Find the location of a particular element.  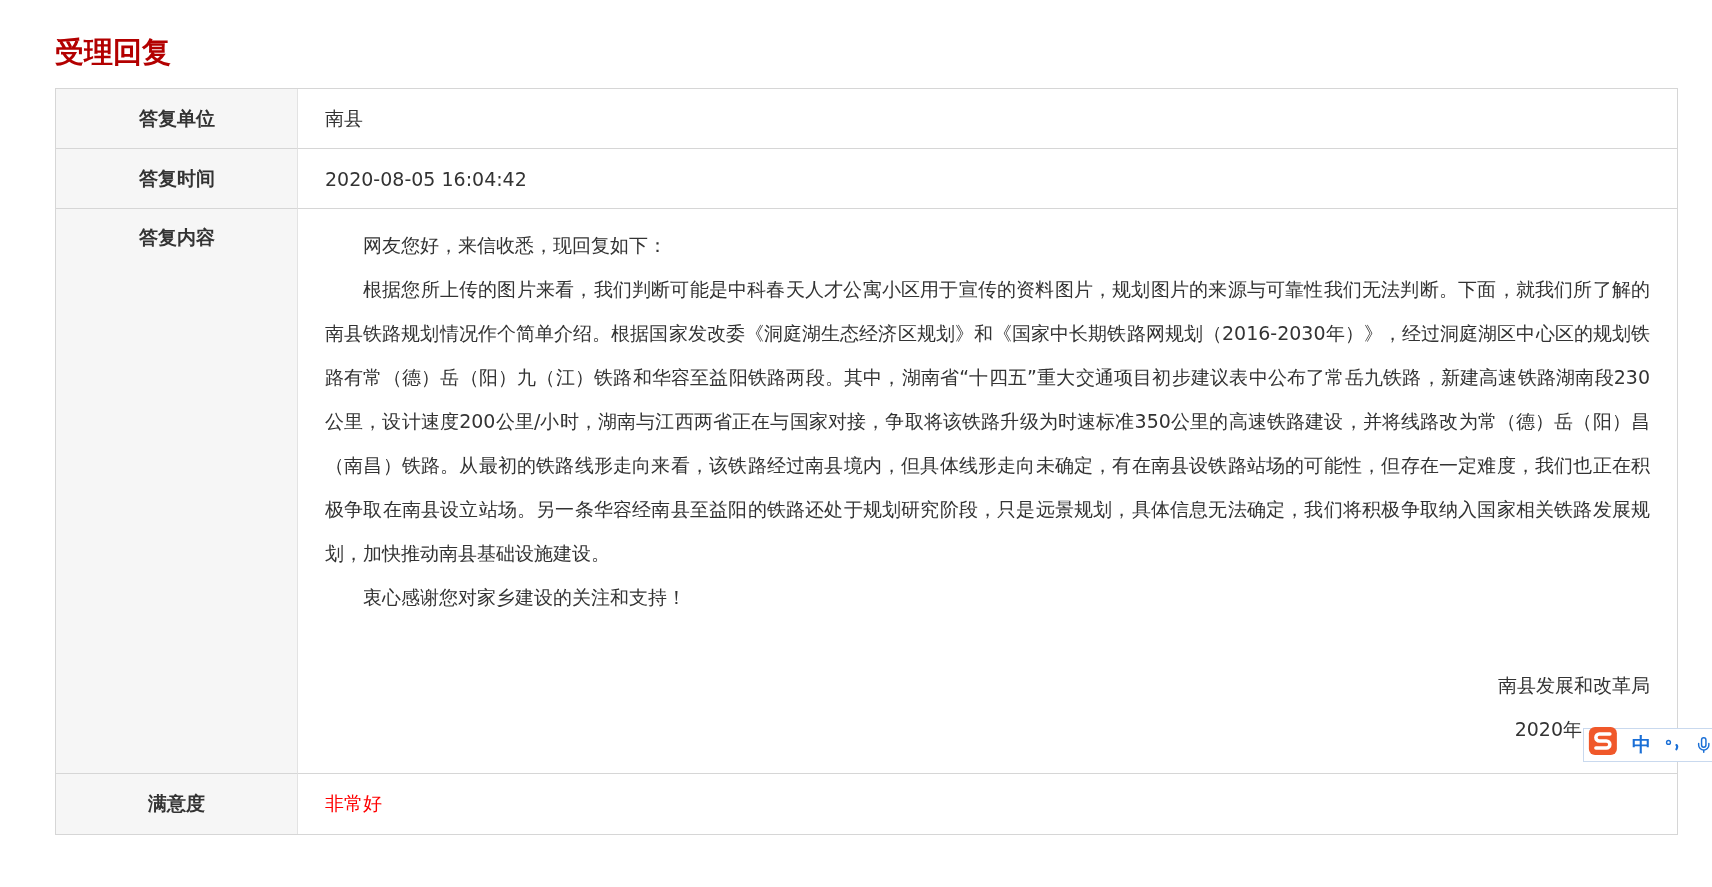

reply-paragraph: 衷心感谢您对家乡建设的关注和支持！ is located at coordinates (524, 597).